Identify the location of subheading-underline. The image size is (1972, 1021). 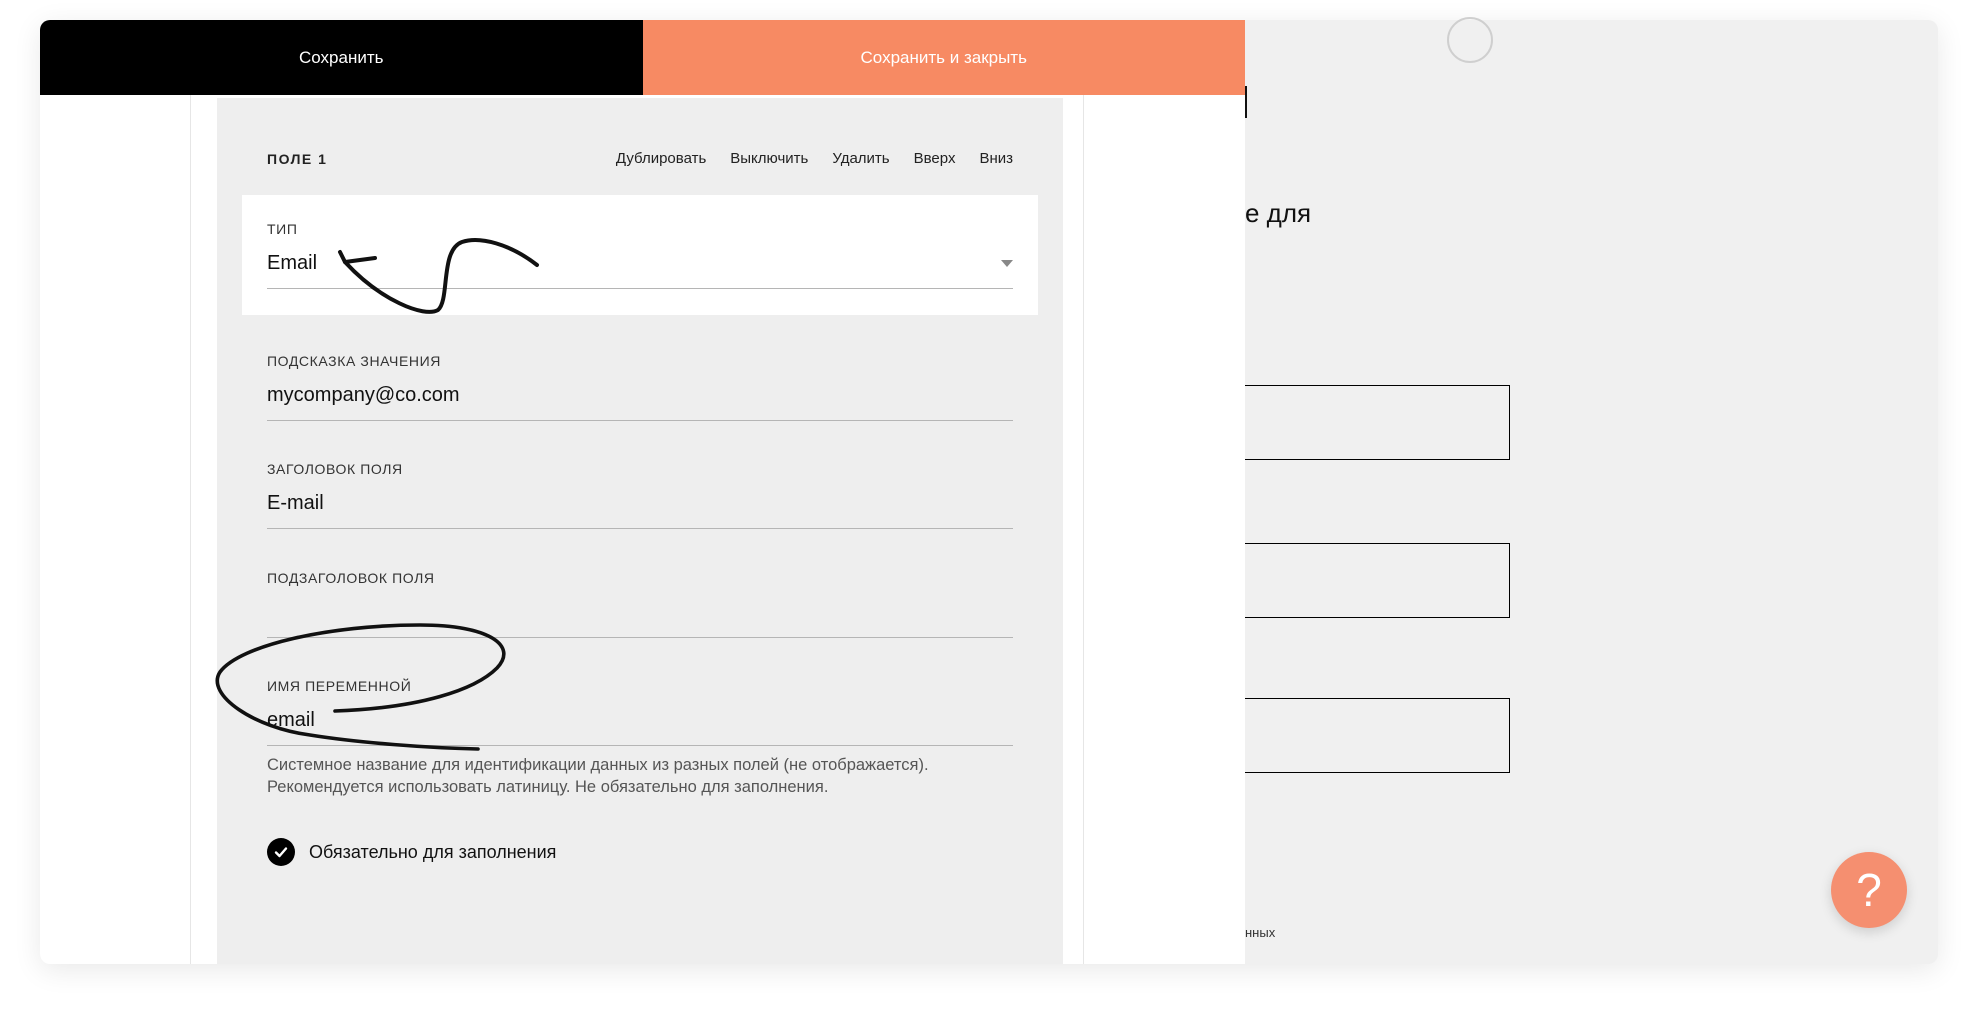
(640, 637).